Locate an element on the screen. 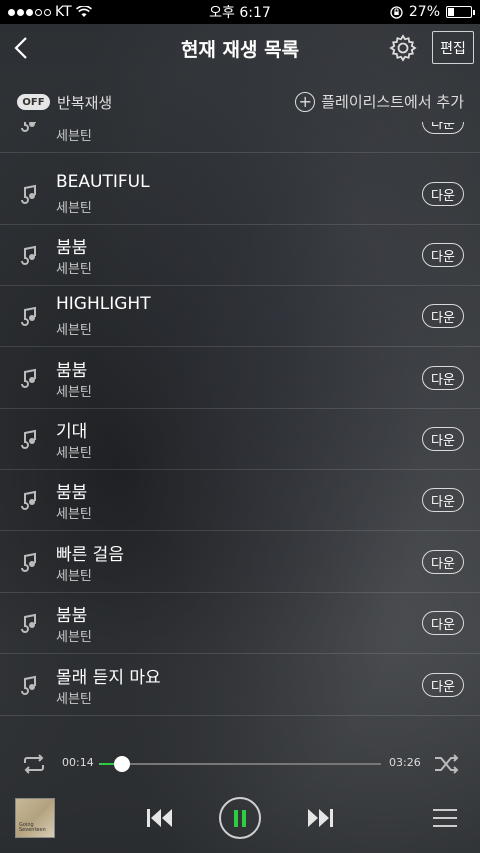 The width and height of the screenshot is (480, 853). list-item: 빠른 걸음 세븐틴 다운 is located at coordinates (240, 562).